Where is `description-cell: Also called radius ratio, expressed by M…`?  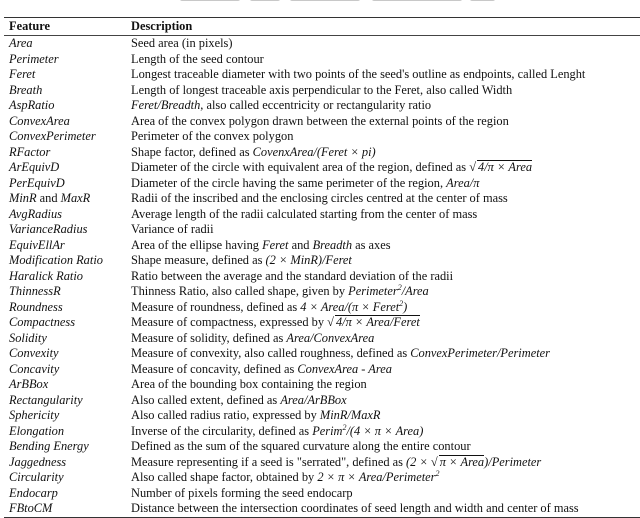 description-cell: Also called radius ratio, expressed by M… is located at coordinates (383, 416).